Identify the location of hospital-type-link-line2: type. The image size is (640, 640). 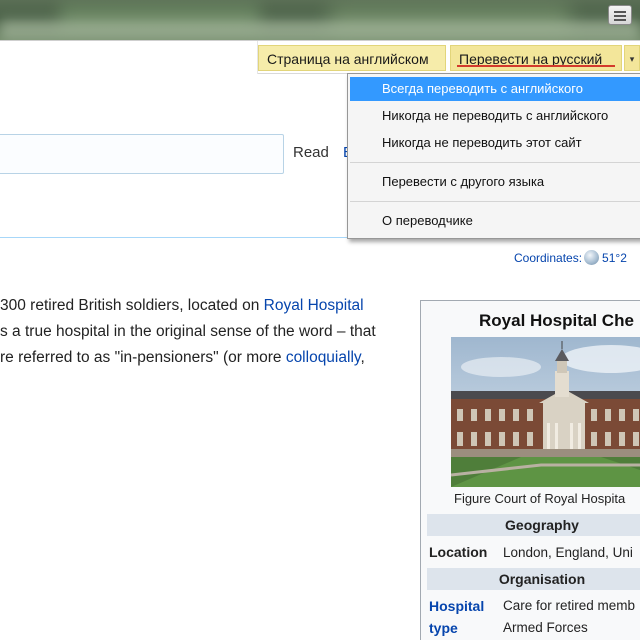
(443, 628).